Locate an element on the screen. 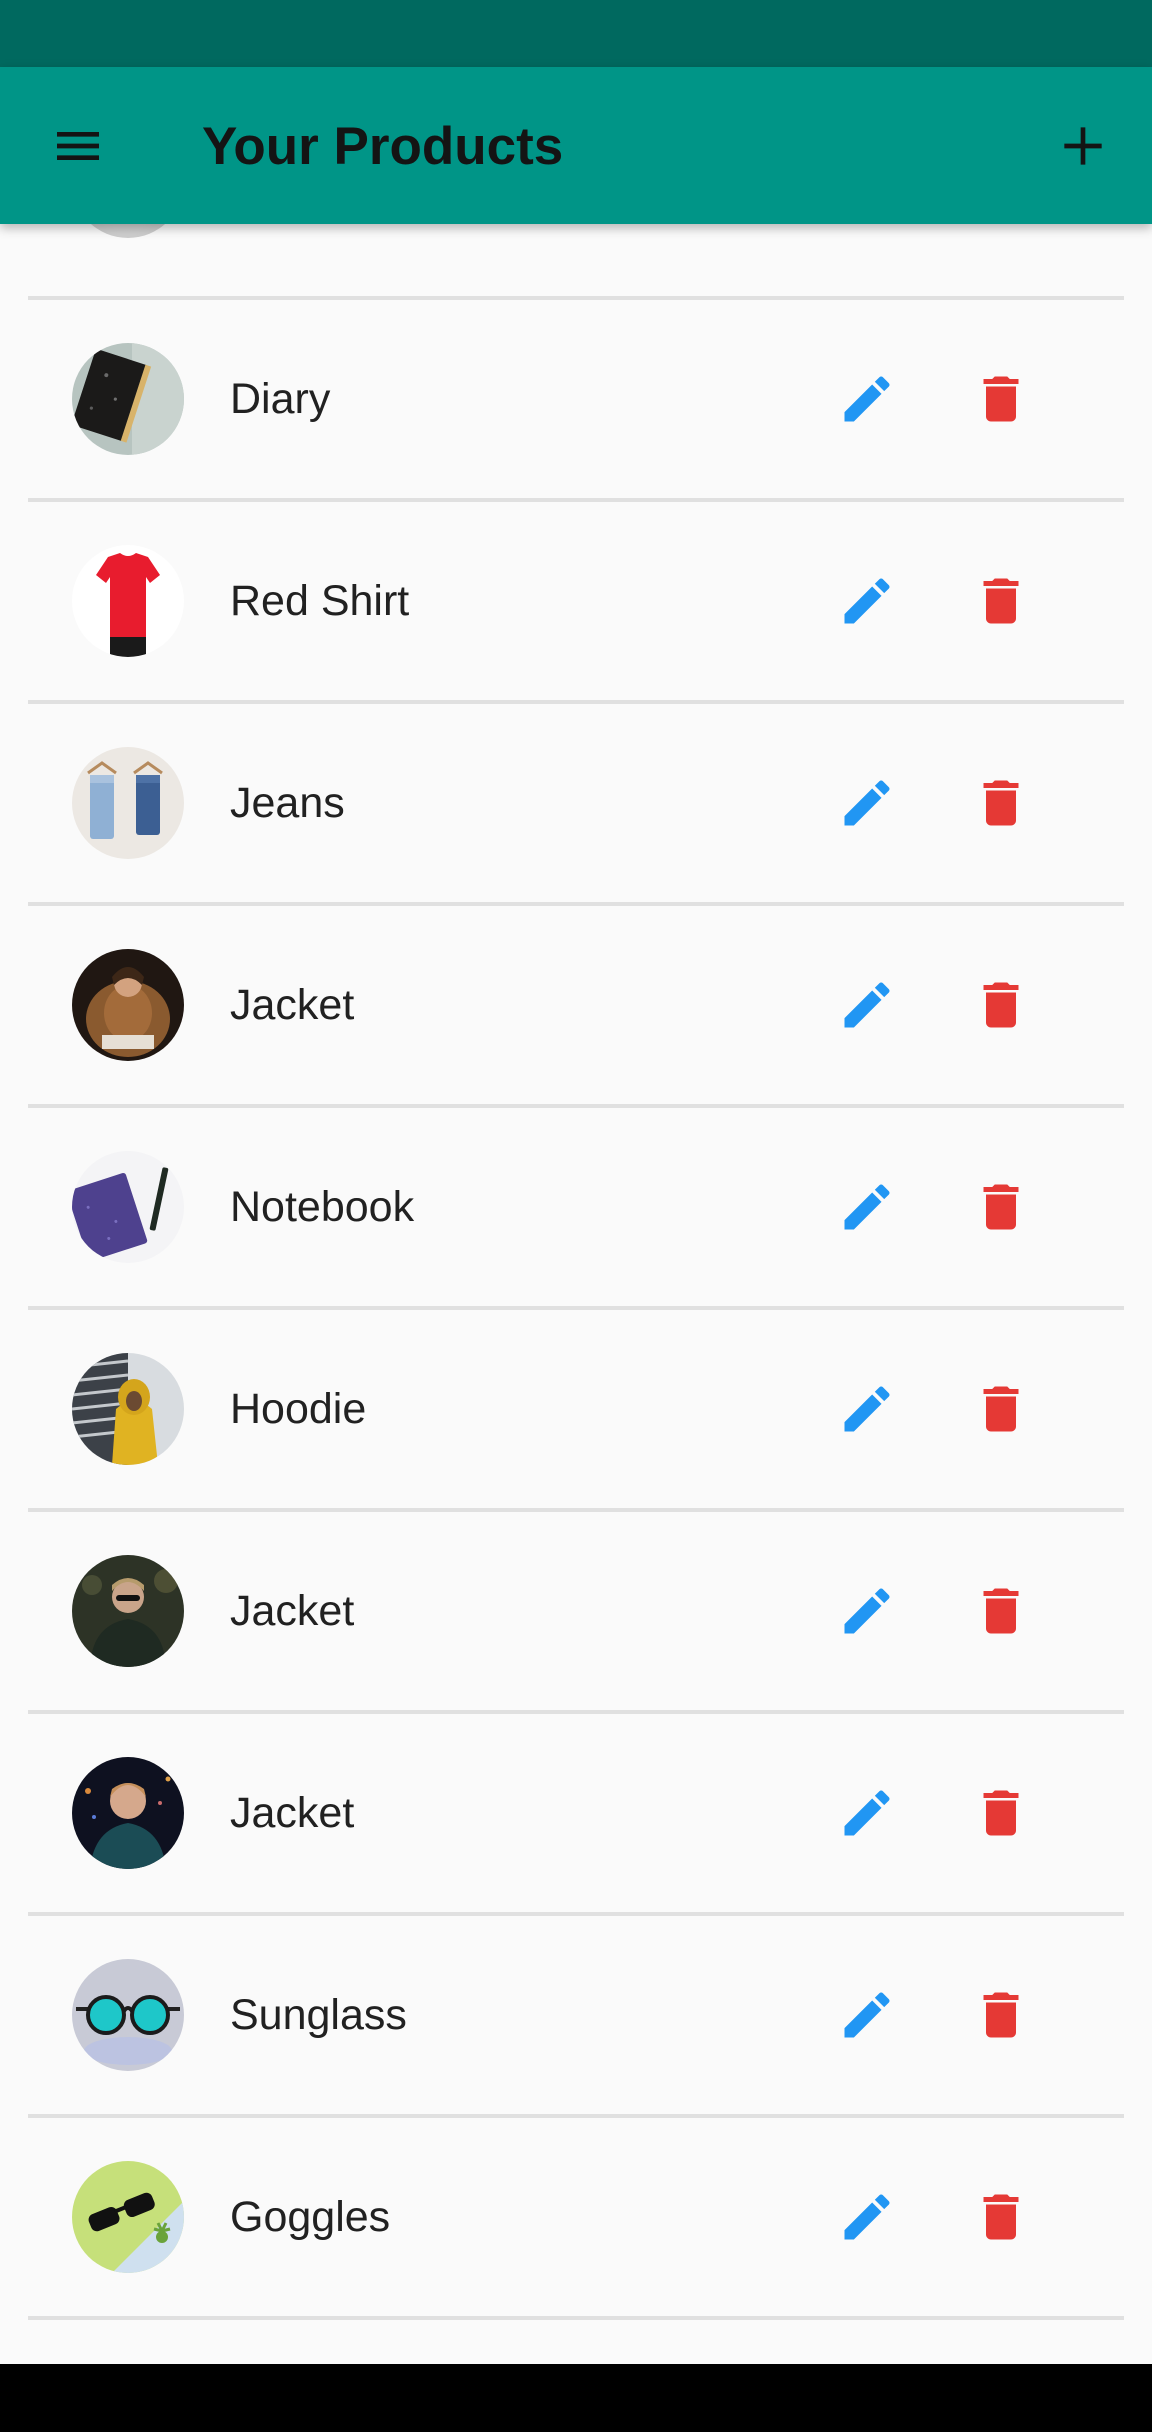 This screenshot has height=2432, width=1152. app-bar: Your Products is located at coordinates (576, 145).